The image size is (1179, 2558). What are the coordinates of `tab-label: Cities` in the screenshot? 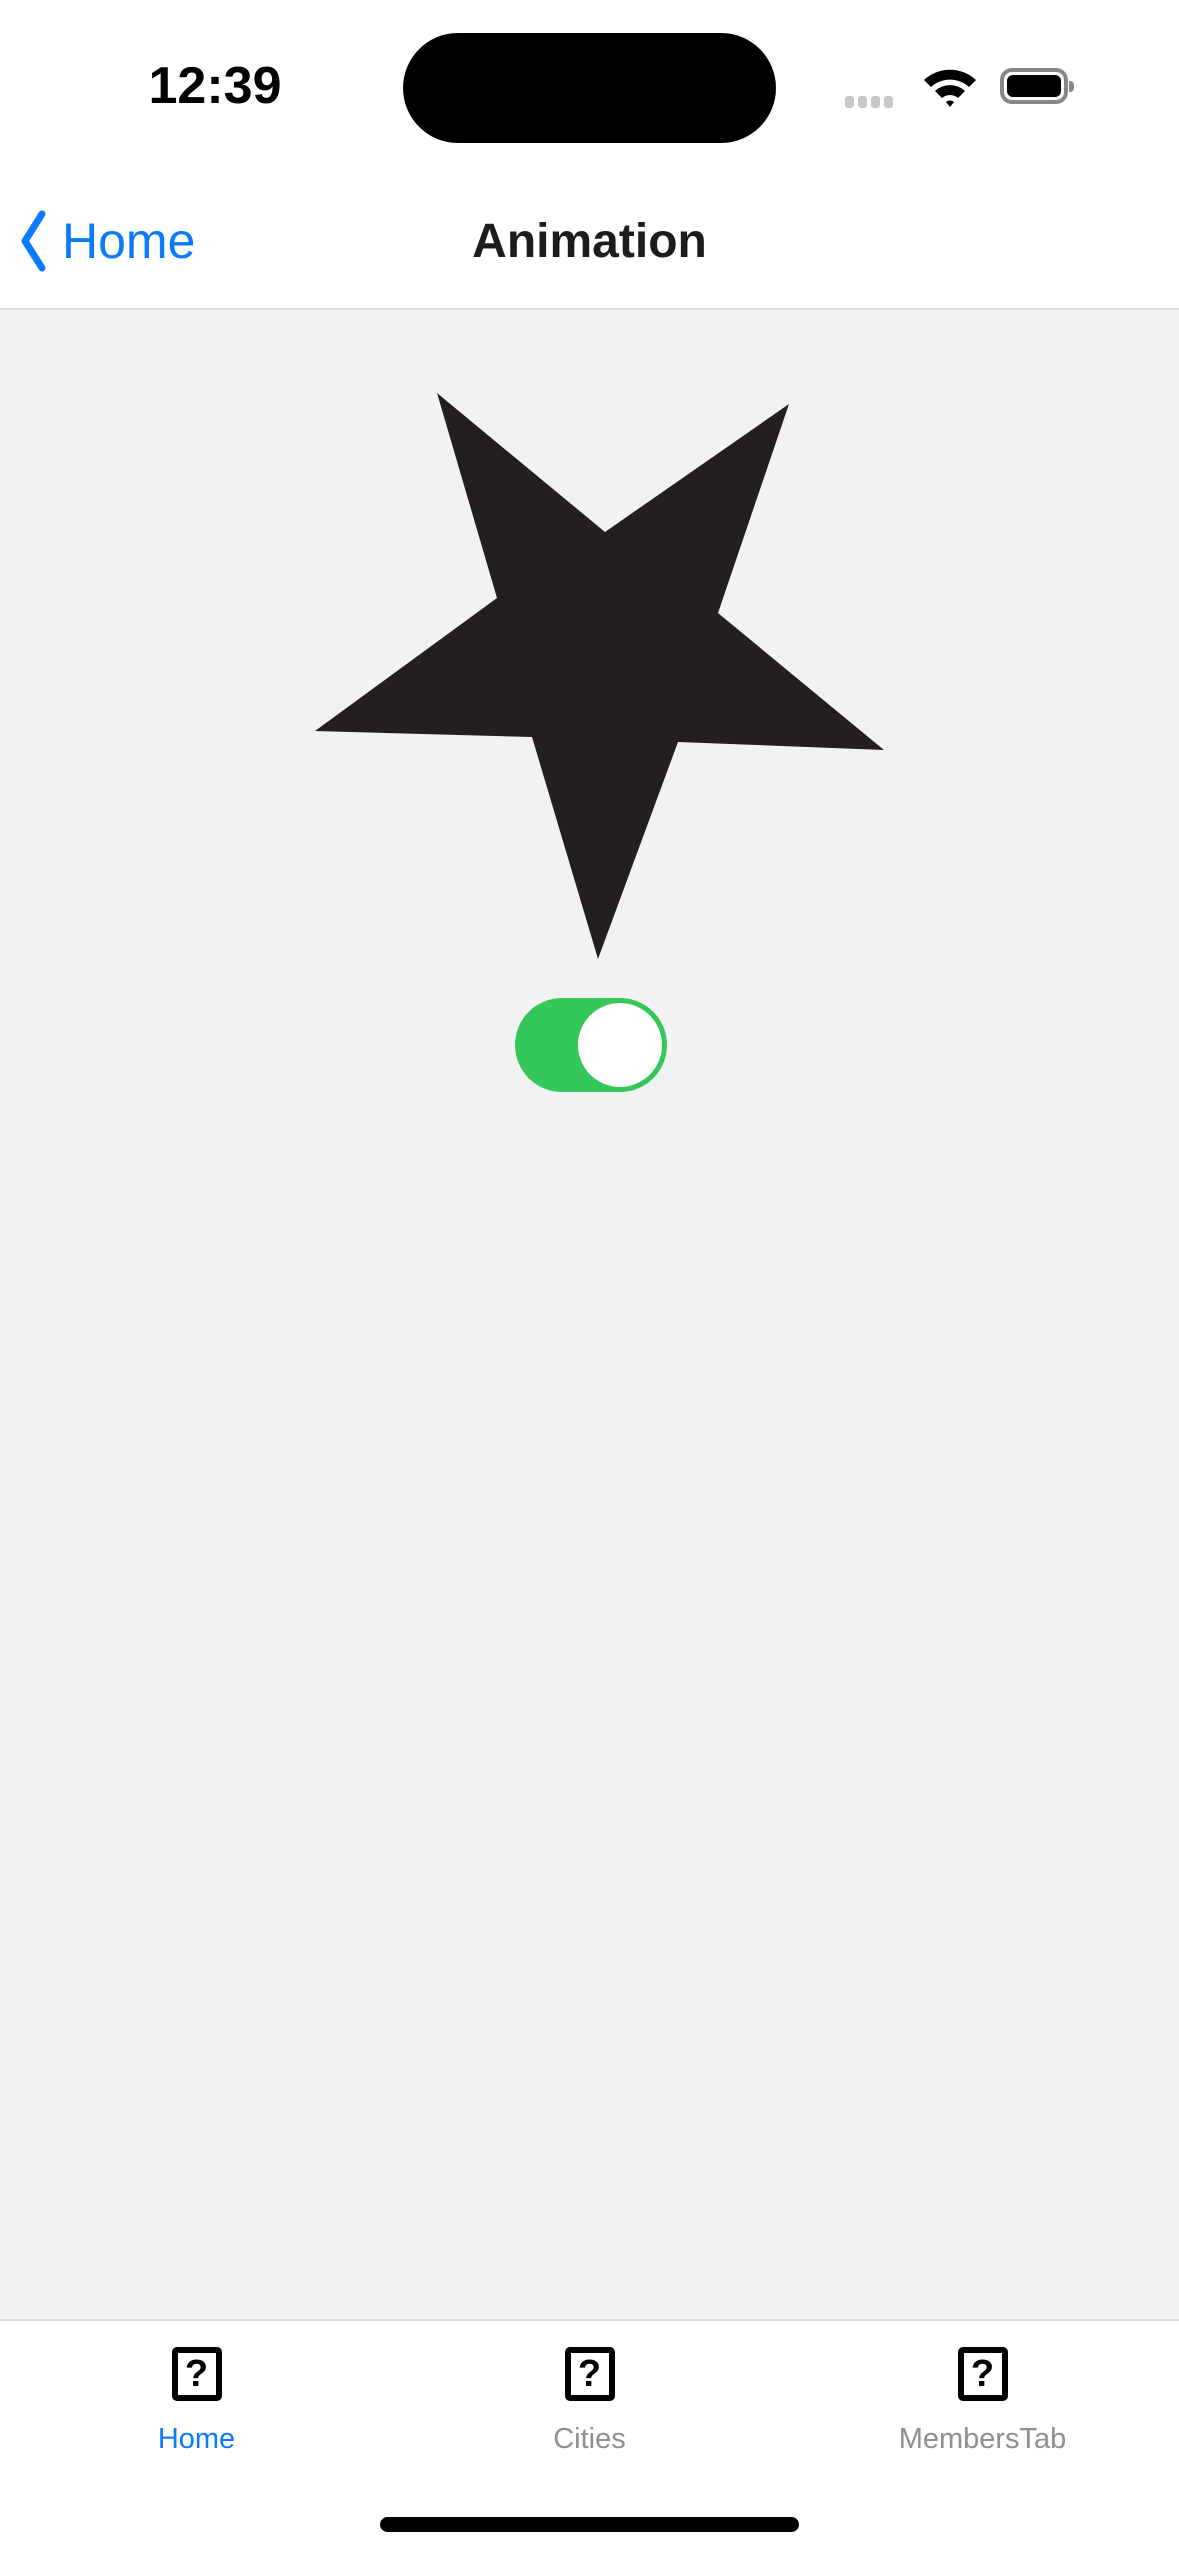 It's located at (589, 2439).